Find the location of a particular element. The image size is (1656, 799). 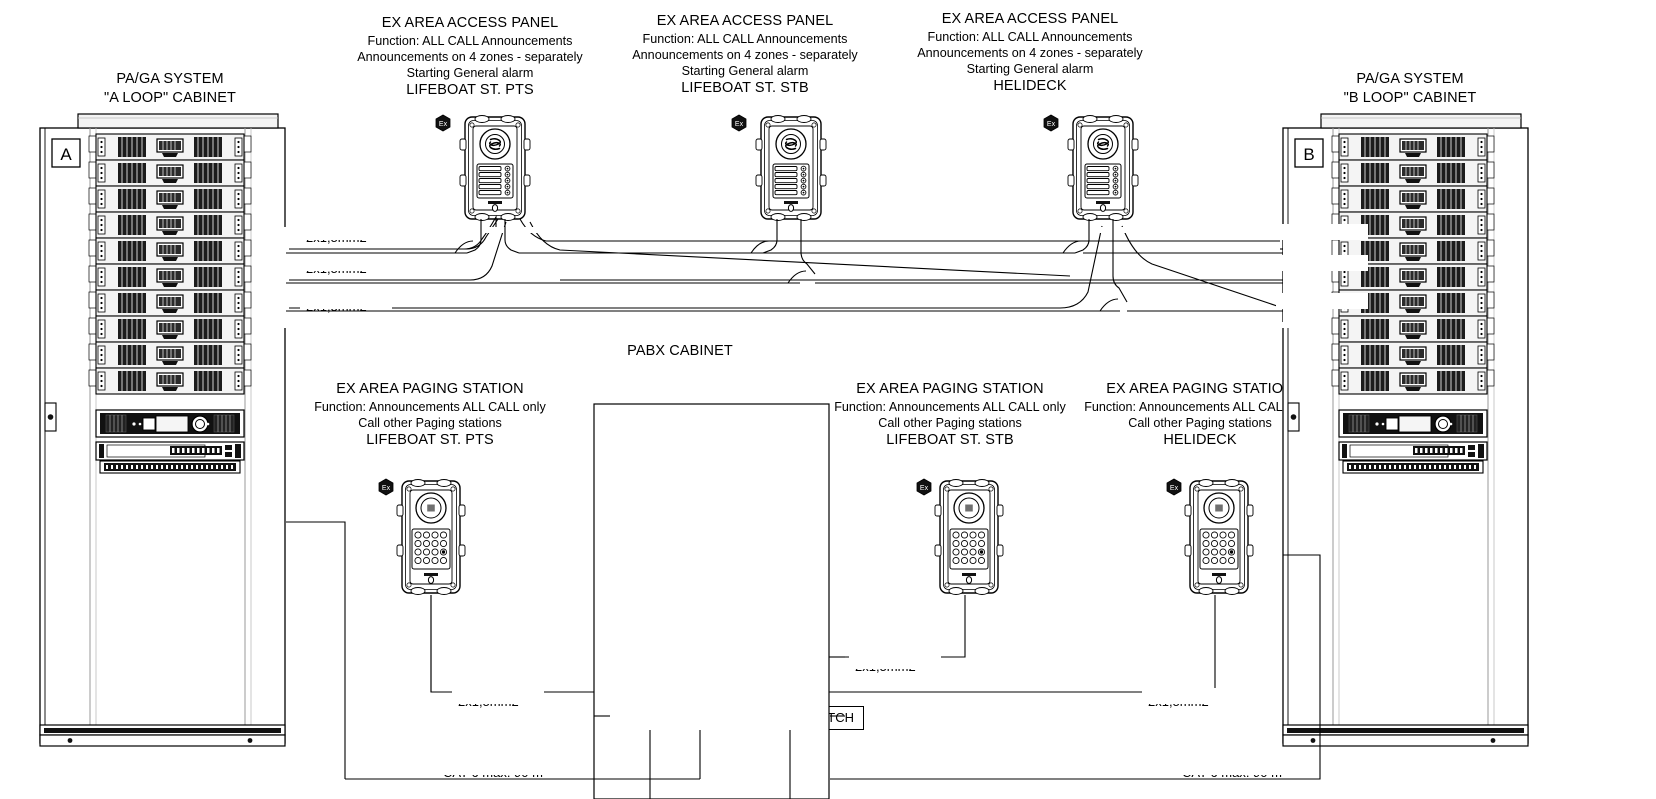

cabinet-a-rack-units is located at coordinates (170, 264).